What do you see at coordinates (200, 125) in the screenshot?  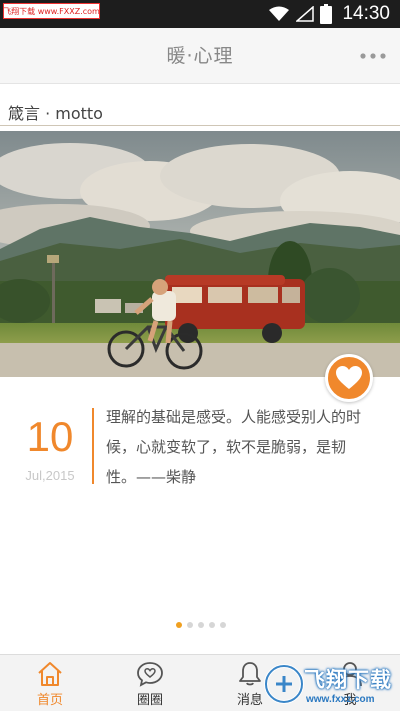 I see `section-divider` at bounding box center [200, 125].